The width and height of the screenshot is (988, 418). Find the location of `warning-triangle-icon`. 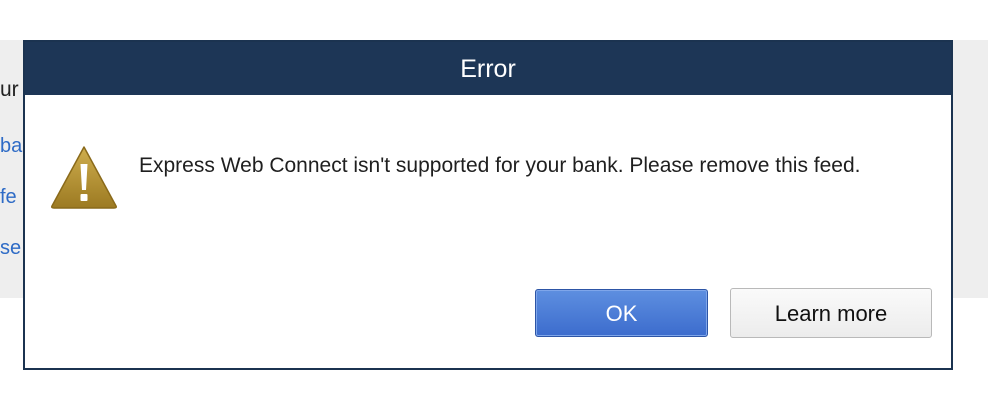

warning-triangle-icon is located at coordinates (84, 177).